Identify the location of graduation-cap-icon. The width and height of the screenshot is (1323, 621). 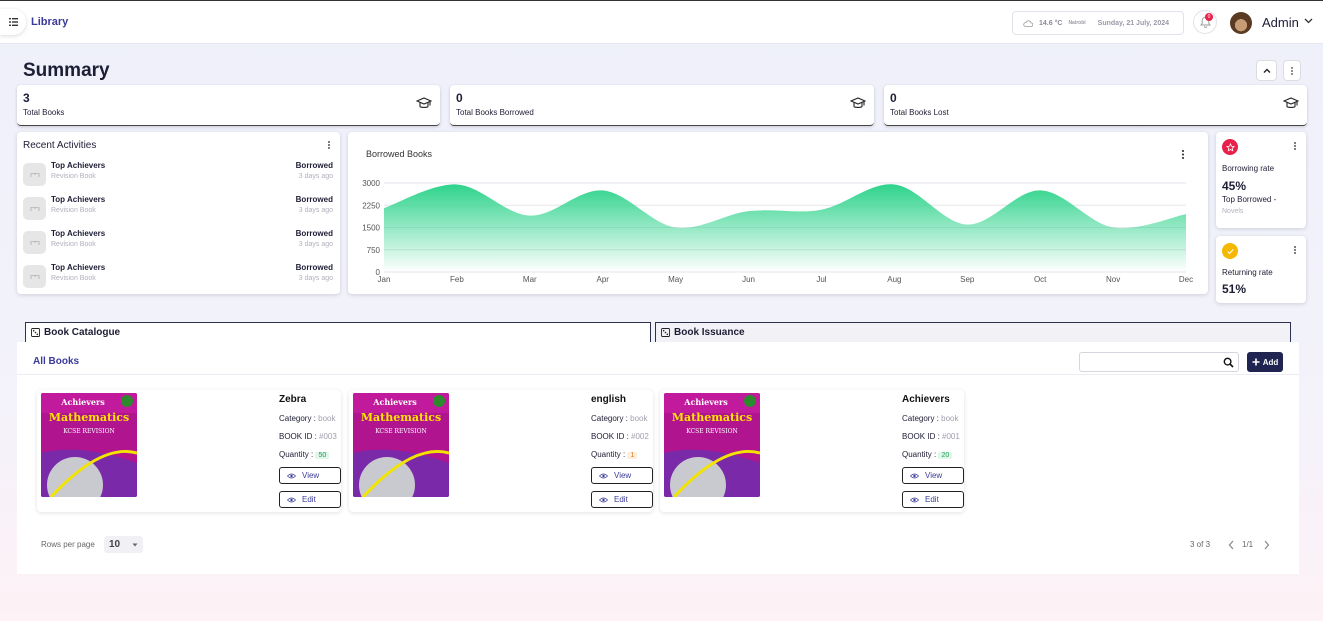
(858, 102).